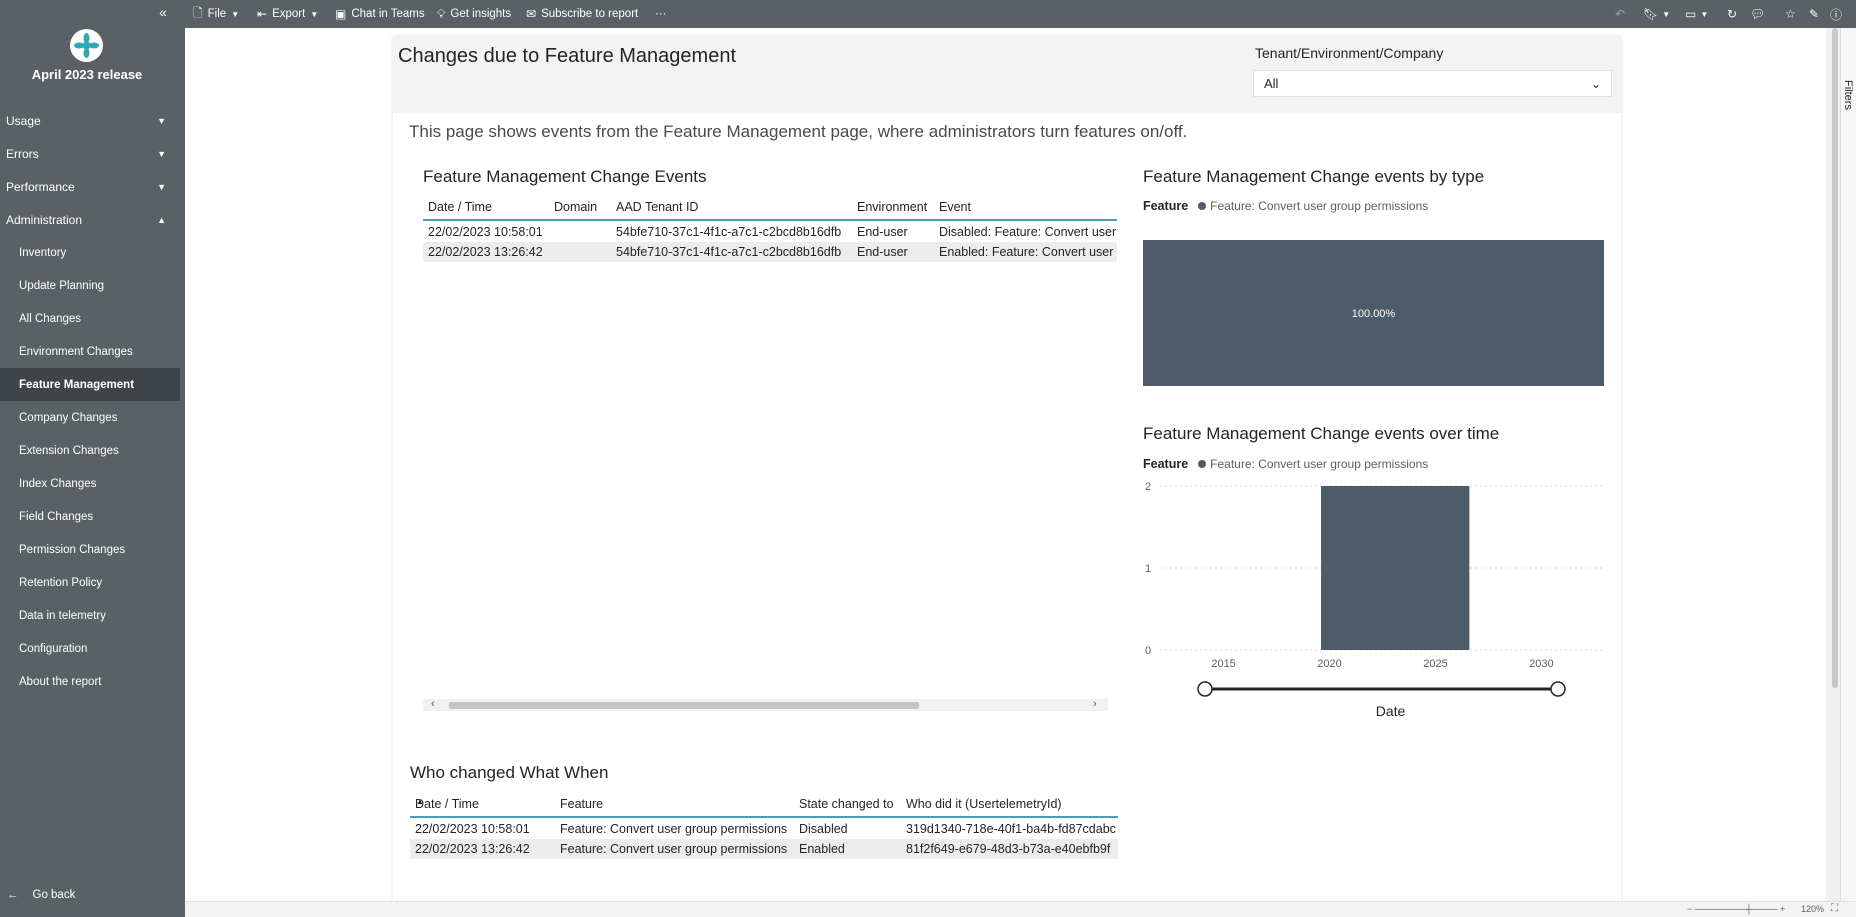 Image resolution: width=1856 pixels, height=917 pixels. I want to click on column-header-who: Who did it (UsertelemetryId), so click(984, 804).